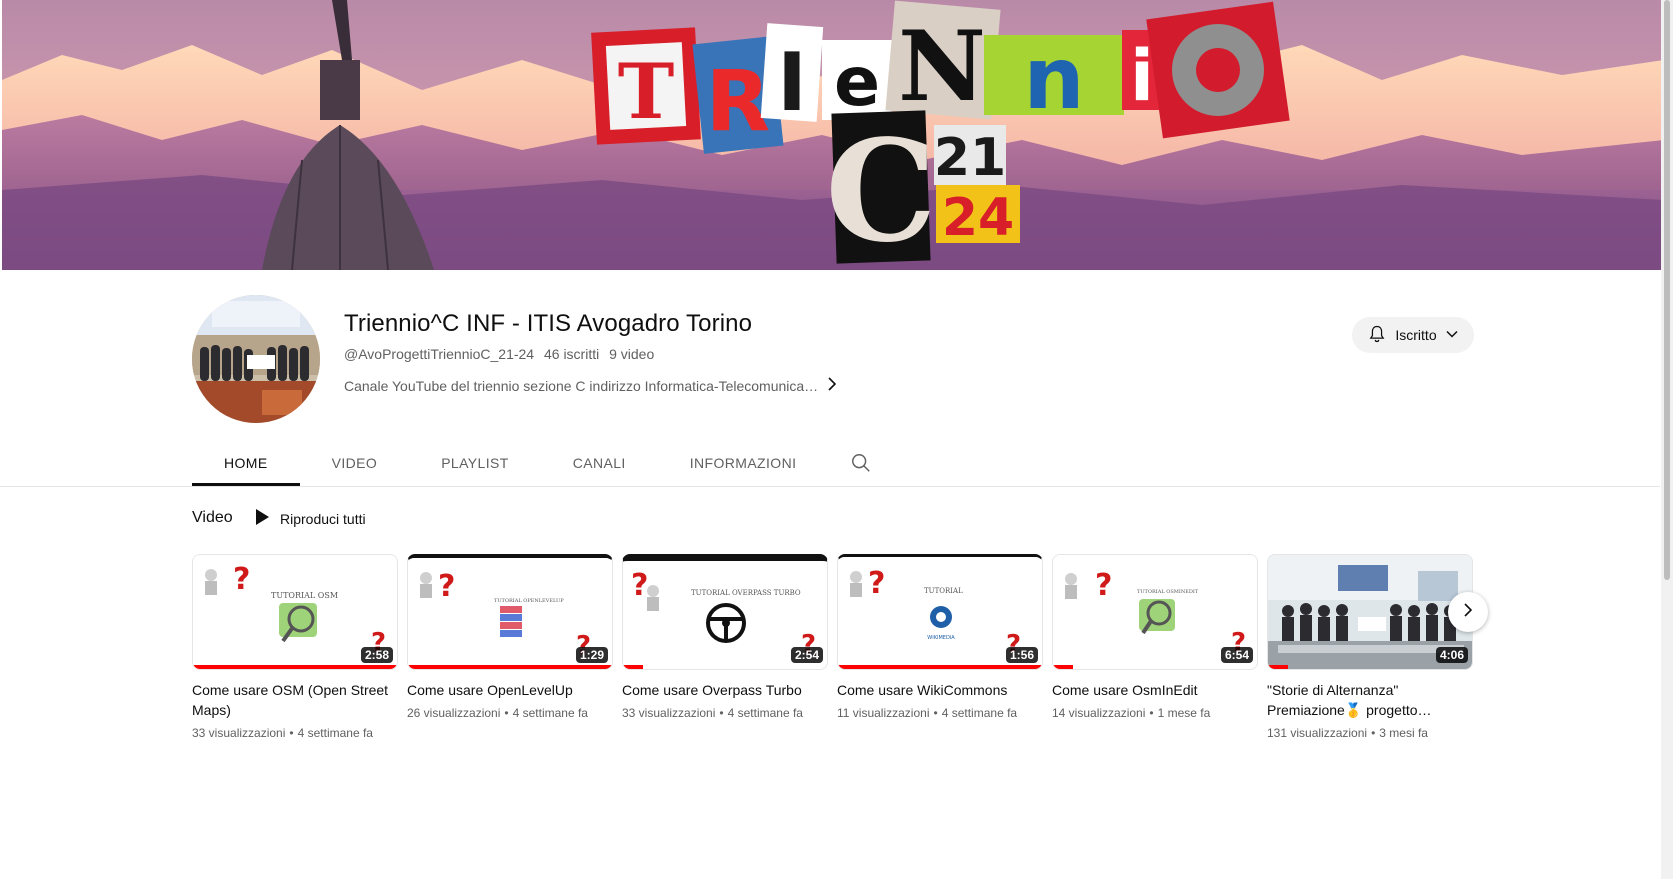 The height and width of the screenshot is (879, 1673). What do you see at coordinates (1667, 290) in the screenshot?
I see `scrollbar-thumb` at bounding box center [1667, 290].